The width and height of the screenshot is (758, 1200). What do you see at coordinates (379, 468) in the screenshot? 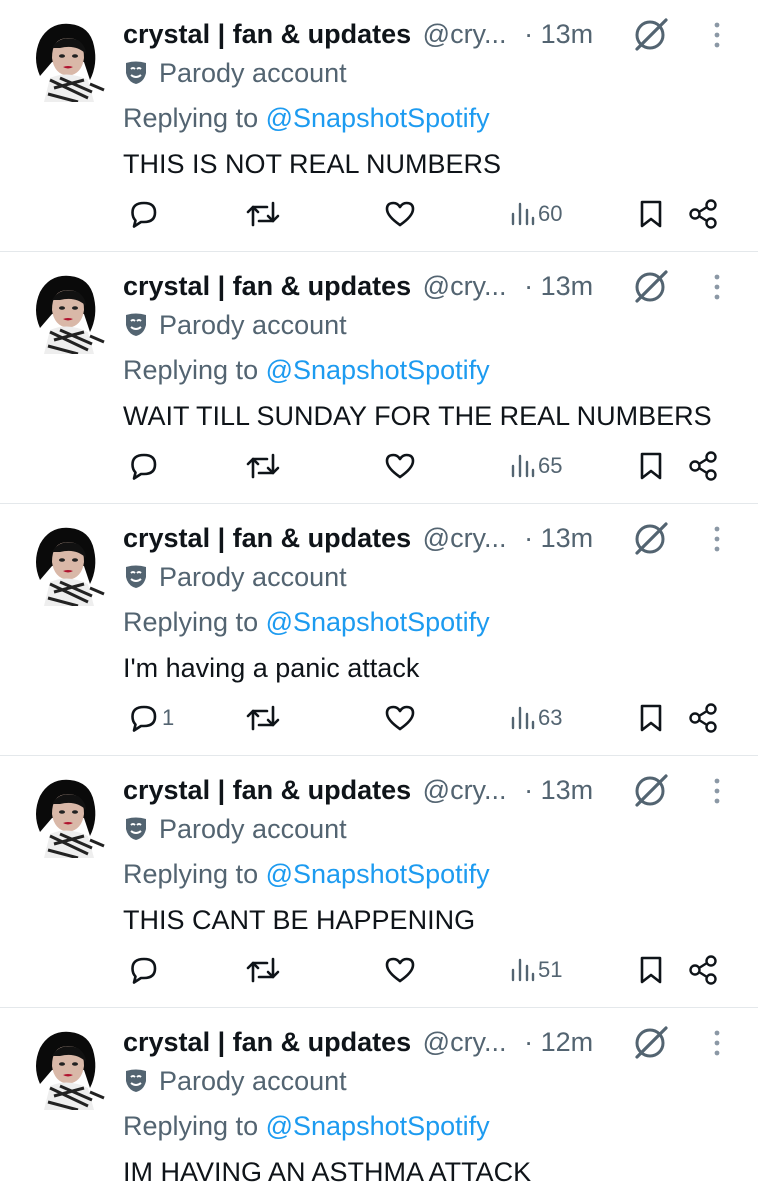
I see `tweet-actions: 65` at bounding box center [379, 468].